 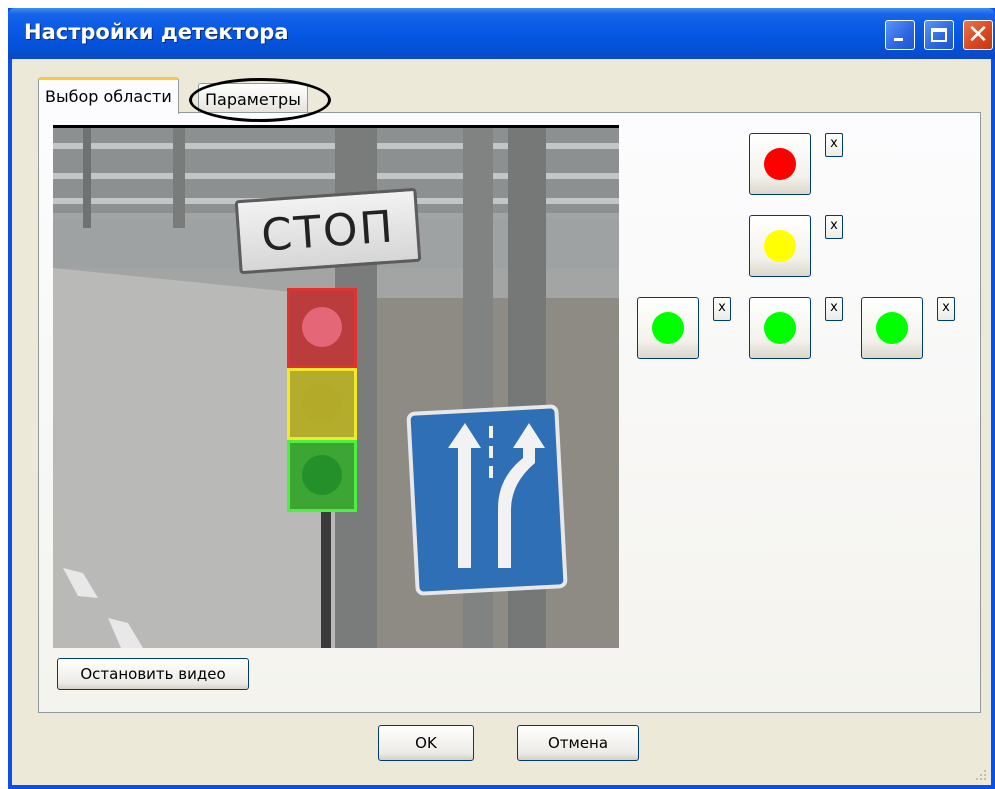 I want to click on close-icon: ✕, so click(x=978, y=35).